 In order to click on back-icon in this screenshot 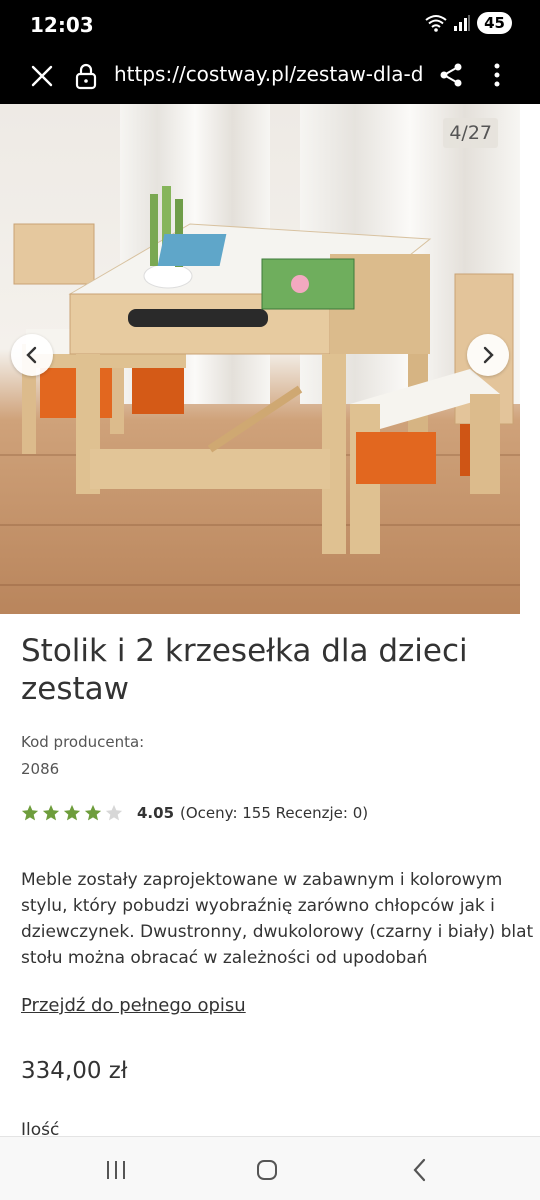, I will do `click(420, 1170)`.